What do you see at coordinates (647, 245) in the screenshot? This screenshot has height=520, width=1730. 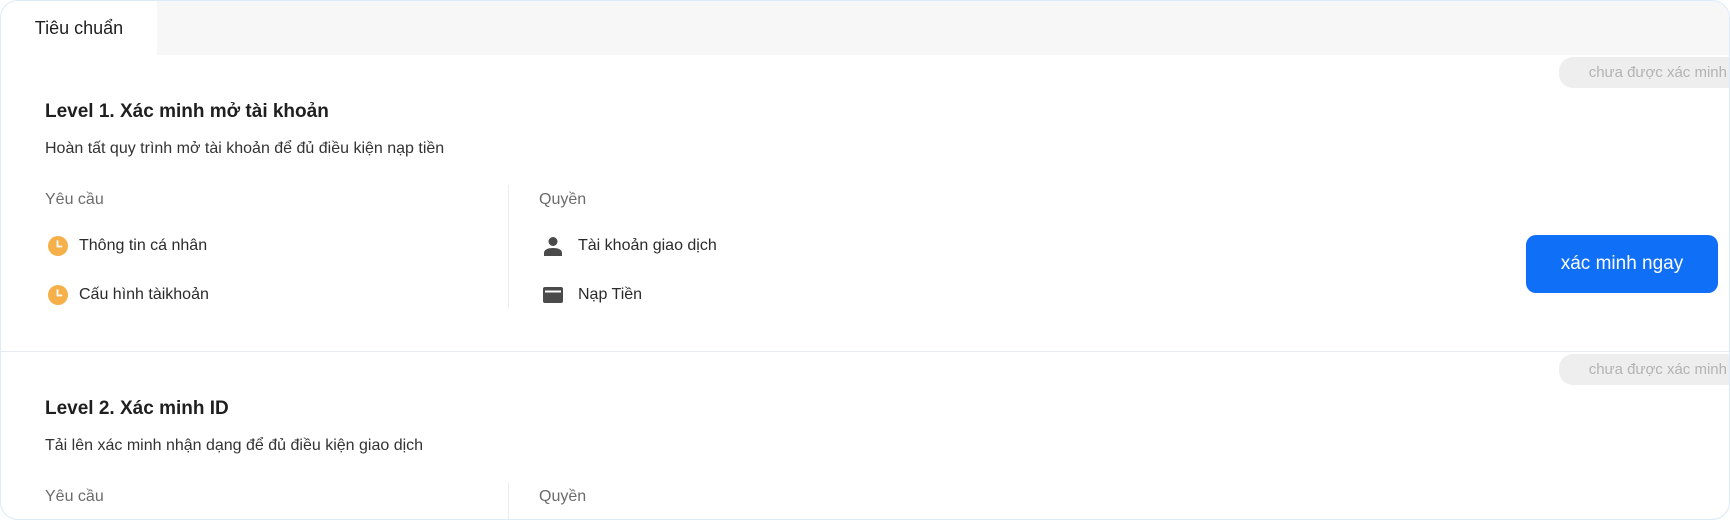 I see `permission-label: Tài khoản giao dịch` at bounding box center [647, 245].